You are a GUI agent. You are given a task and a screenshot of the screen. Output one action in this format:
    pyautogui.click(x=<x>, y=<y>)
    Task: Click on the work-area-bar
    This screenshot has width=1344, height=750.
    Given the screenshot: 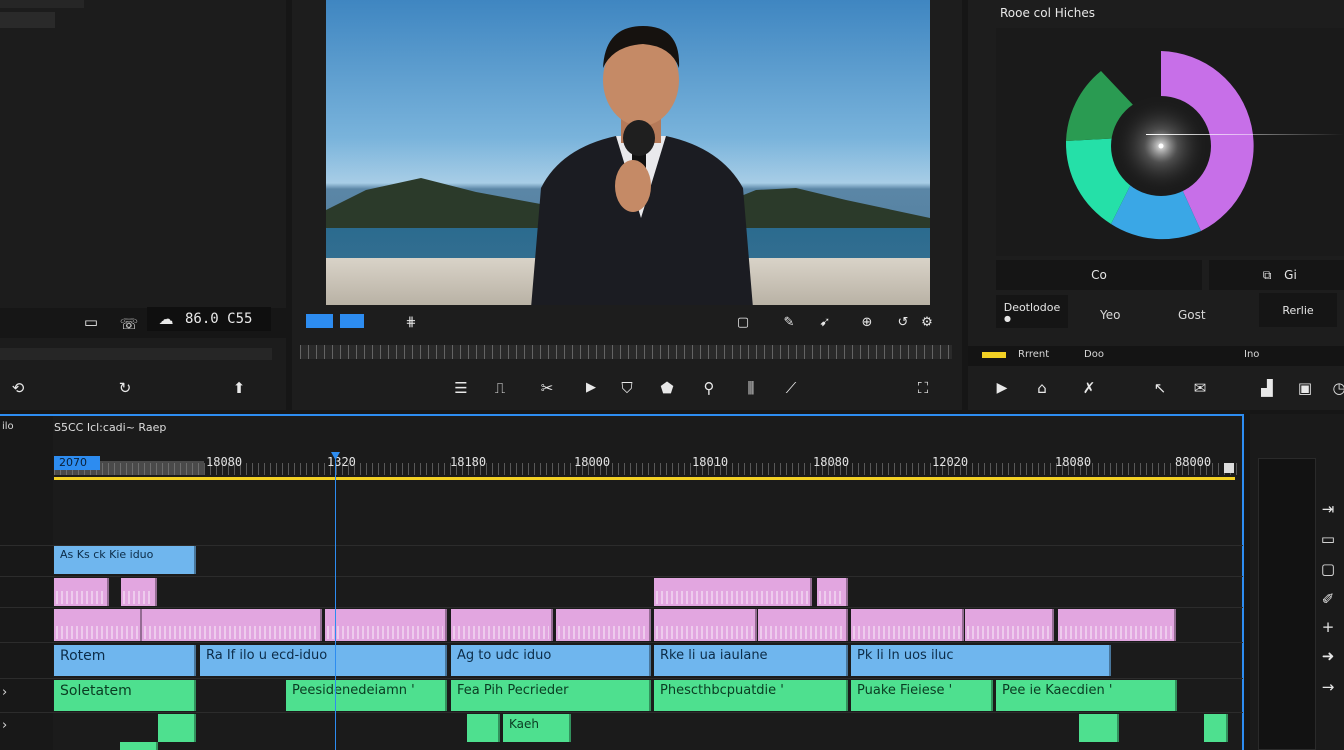 What is the action you would take?
    pyautogui.click(x=644, y=478)
    